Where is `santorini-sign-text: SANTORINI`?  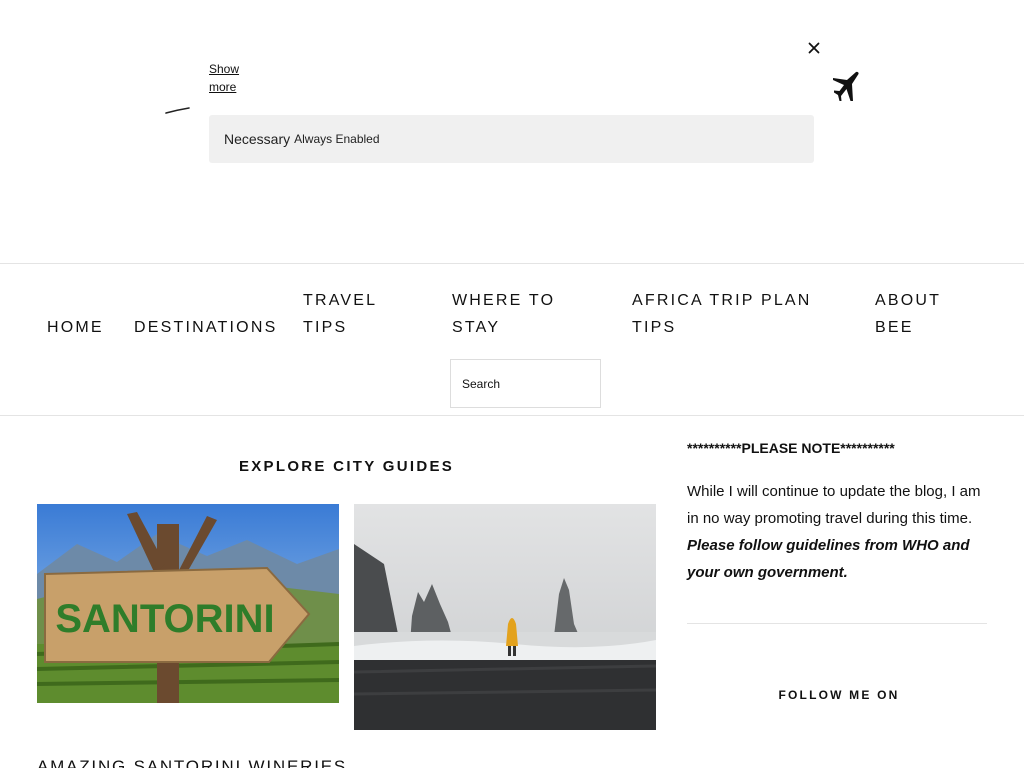
santorini-sign-text: SANTORINI is located at coordinates (164, 619).